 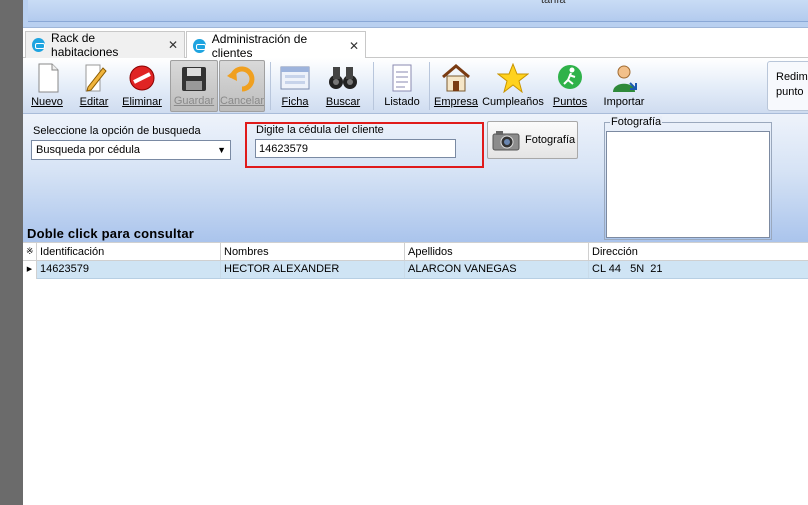 I want to click on new-button: Nuevo, so click(x=47, y=86).